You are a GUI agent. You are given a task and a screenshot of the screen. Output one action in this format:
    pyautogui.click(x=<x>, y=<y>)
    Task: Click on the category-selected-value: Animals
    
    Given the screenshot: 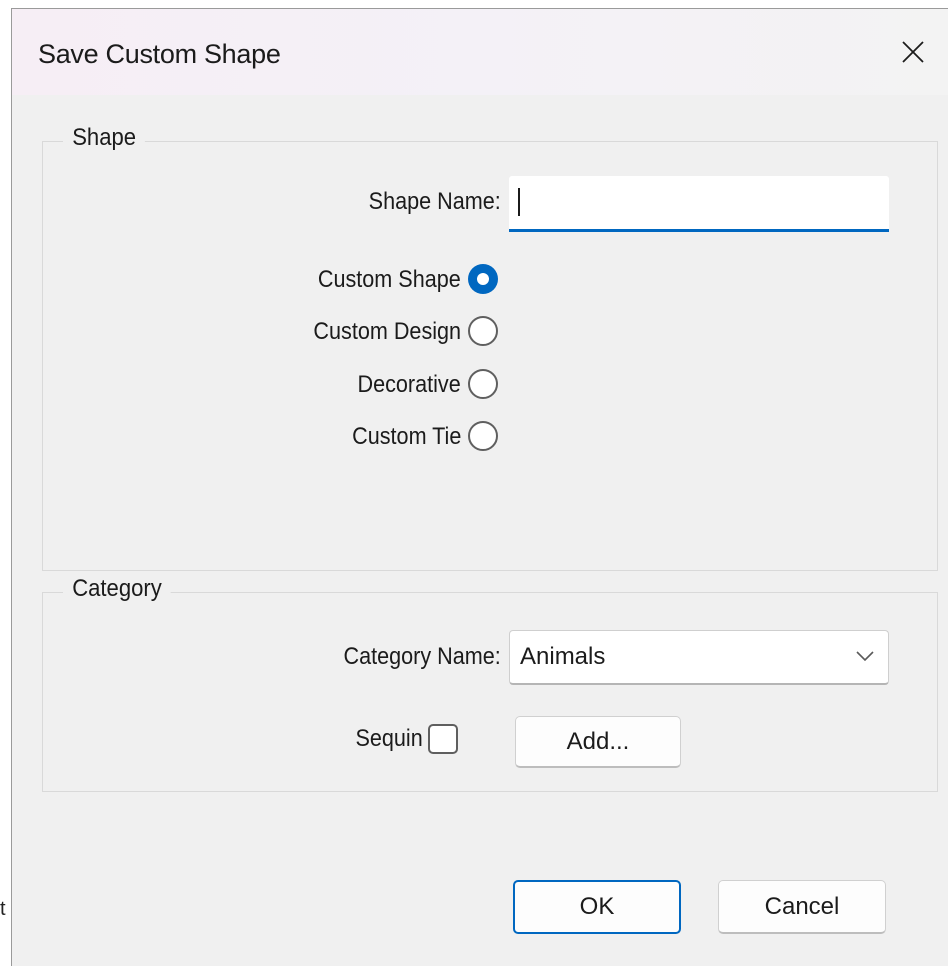 What is the action you would take?
    pyautogui.click(x=563, y=656)
    